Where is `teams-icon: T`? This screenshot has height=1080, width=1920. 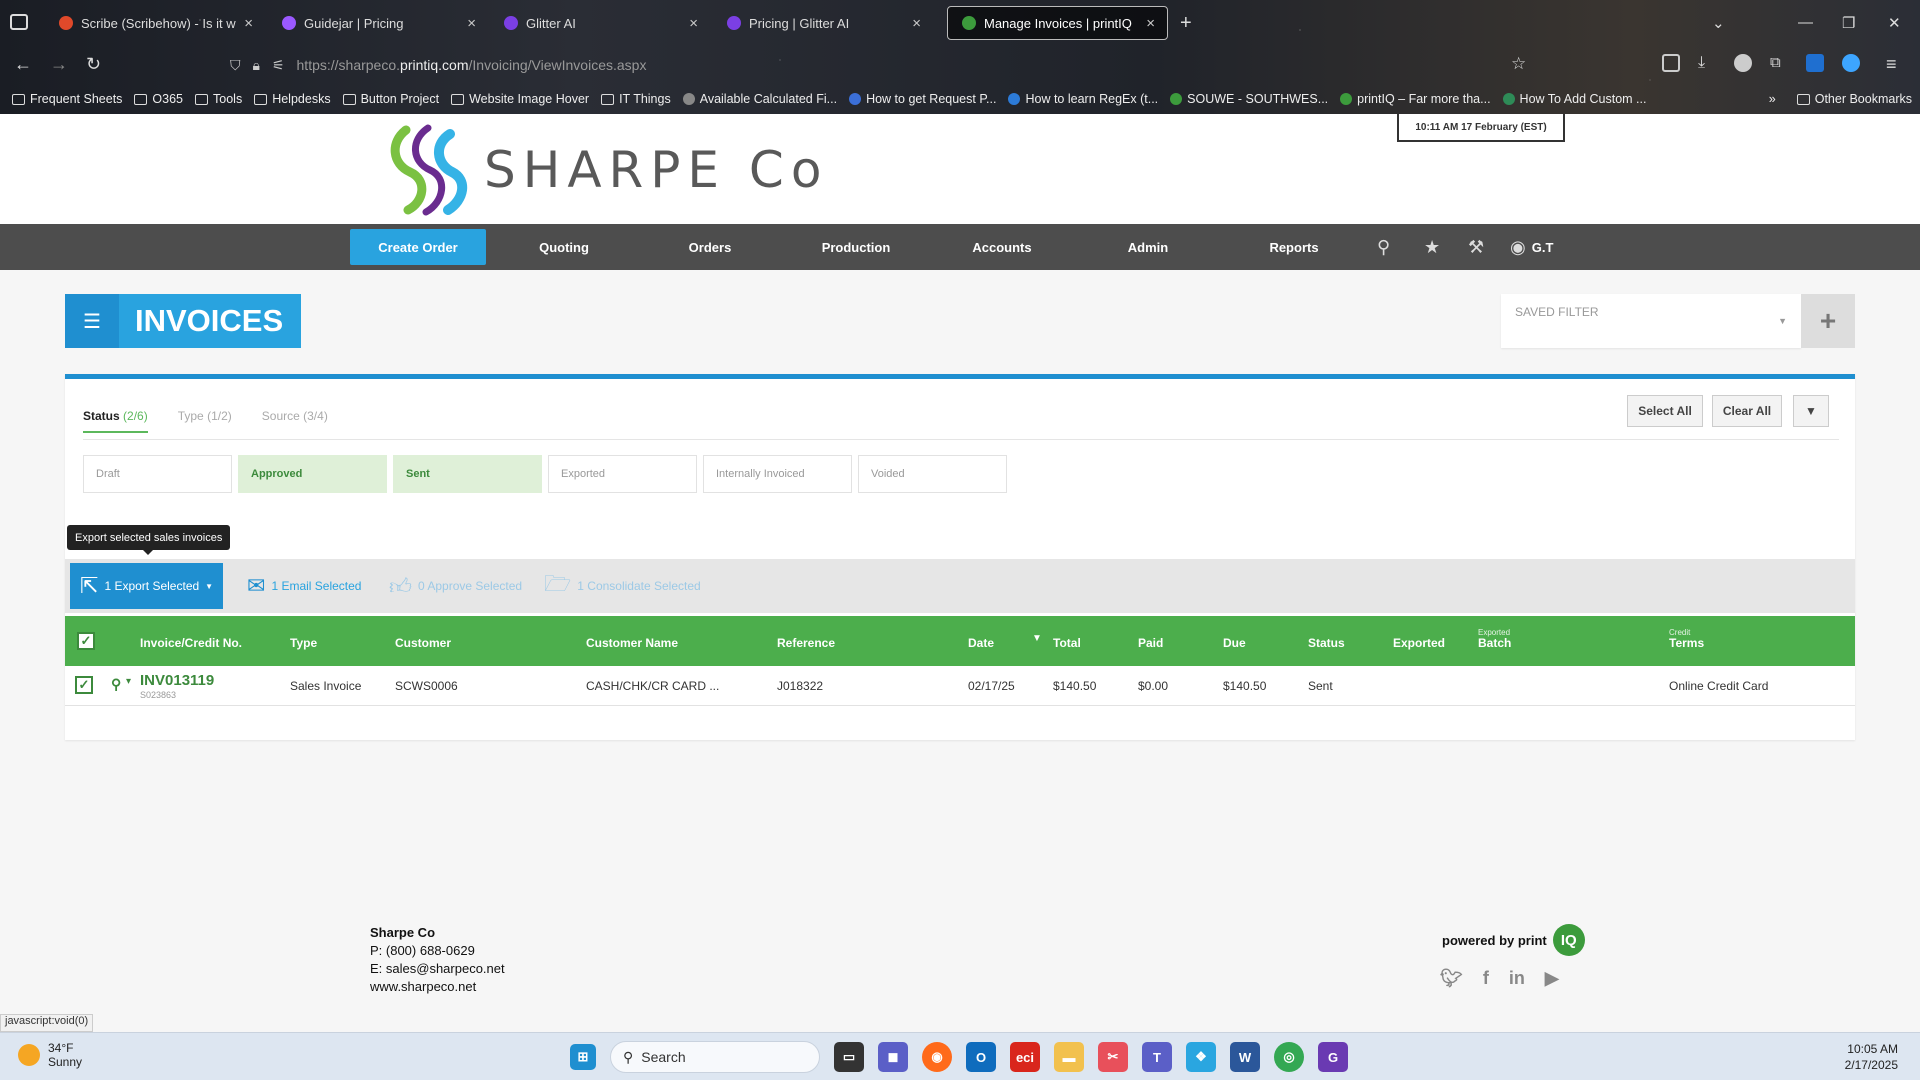 teams-icon: T is located at coordinates (1157, 1057).